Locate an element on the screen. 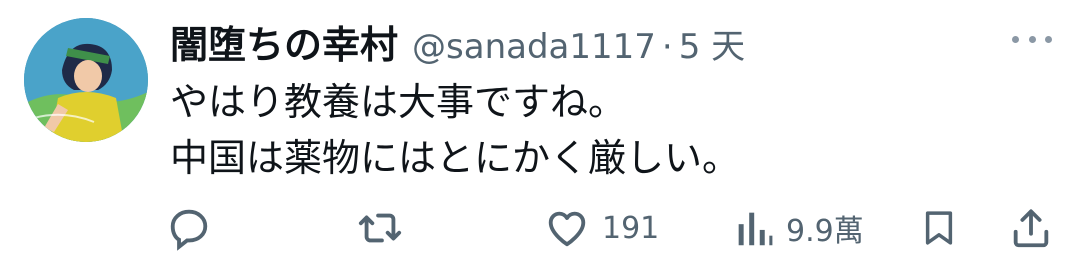 The height and width of the screenshot is (259, 1080). view-count: 9.9萬 is located at coordinates (825, 231).